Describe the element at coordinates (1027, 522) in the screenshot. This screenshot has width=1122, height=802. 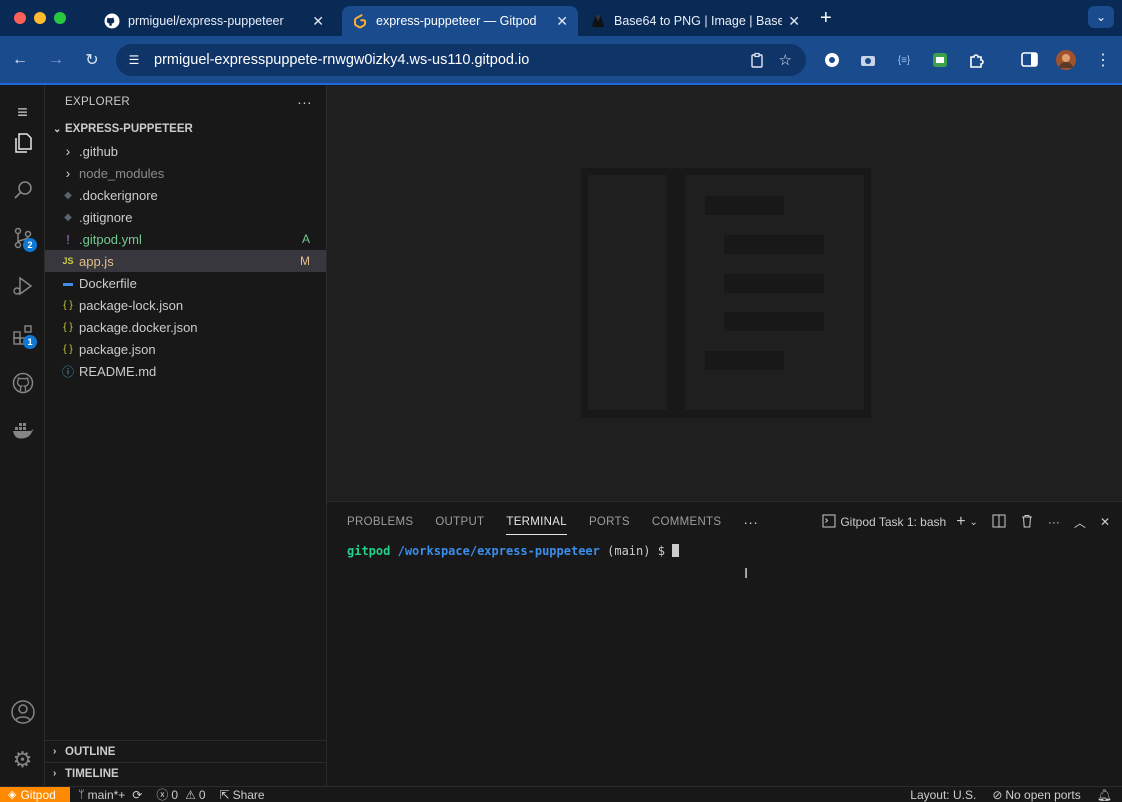
I see `trash-icon` at that location.